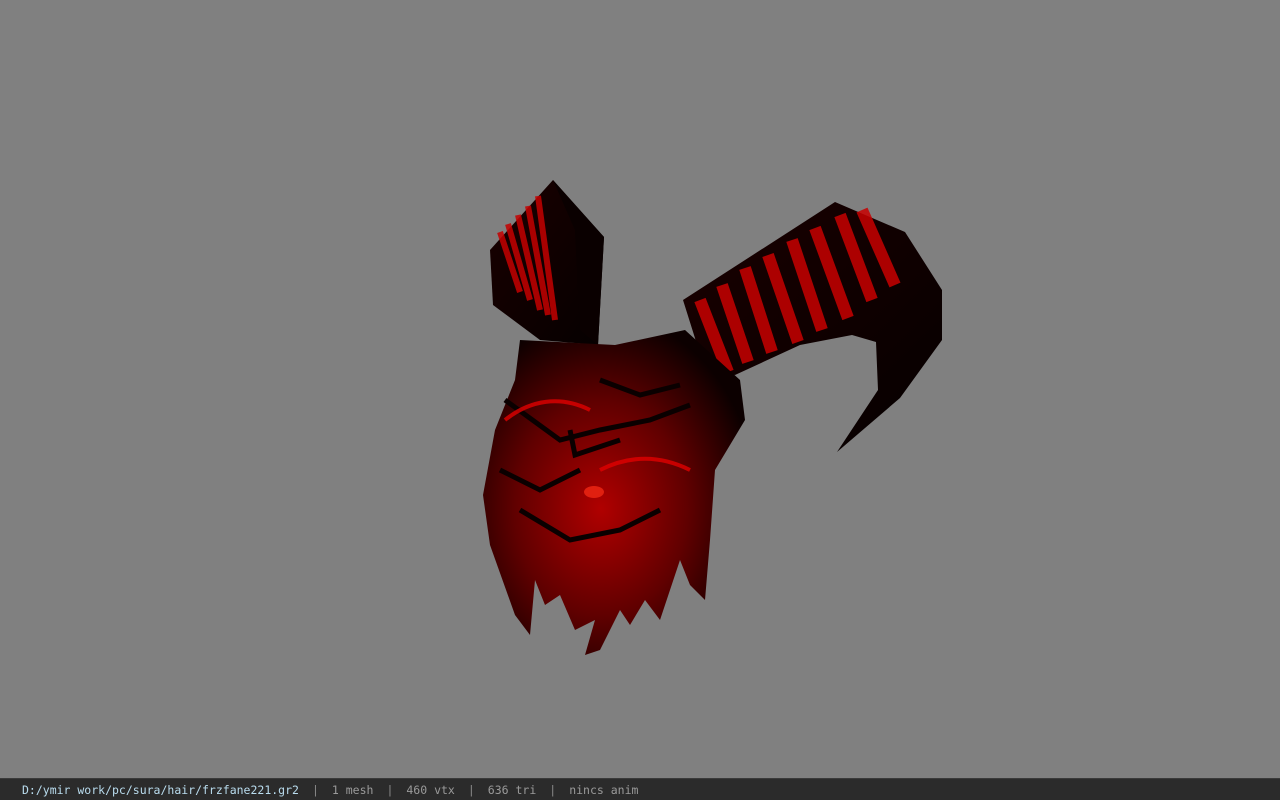 The height and width of the screenshot is (800, 1280). I want to click on vertex-count: 460 vtx, so click(430, 789).